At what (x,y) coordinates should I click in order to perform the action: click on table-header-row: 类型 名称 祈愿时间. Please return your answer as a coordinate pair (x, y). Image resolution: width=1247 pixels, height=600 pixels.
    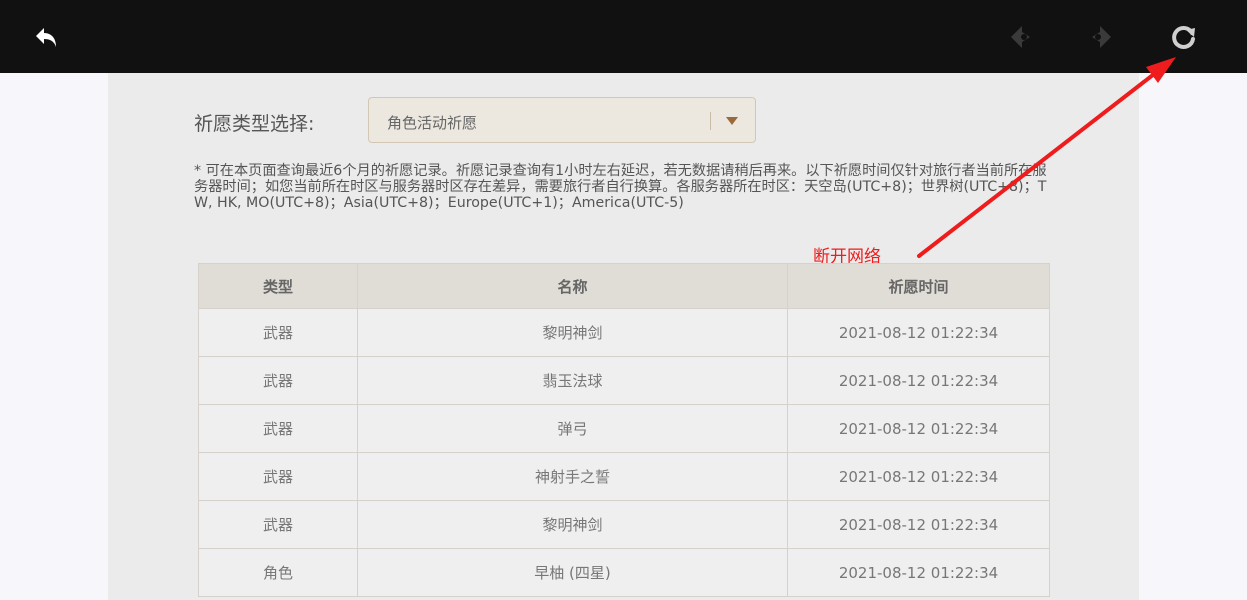
    Looking at the image, I should click on (624, 286).